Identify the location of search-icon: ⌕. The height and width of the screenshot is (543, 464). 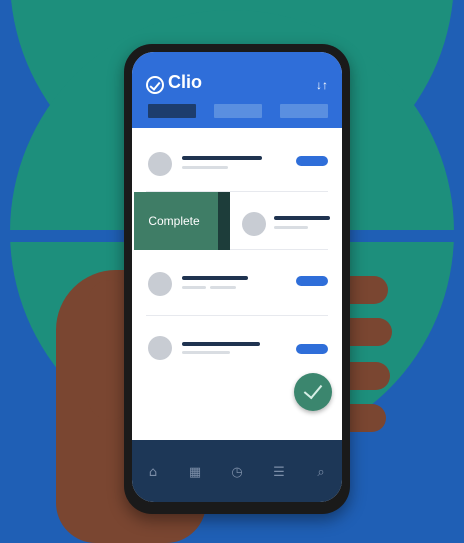
(321, 473).